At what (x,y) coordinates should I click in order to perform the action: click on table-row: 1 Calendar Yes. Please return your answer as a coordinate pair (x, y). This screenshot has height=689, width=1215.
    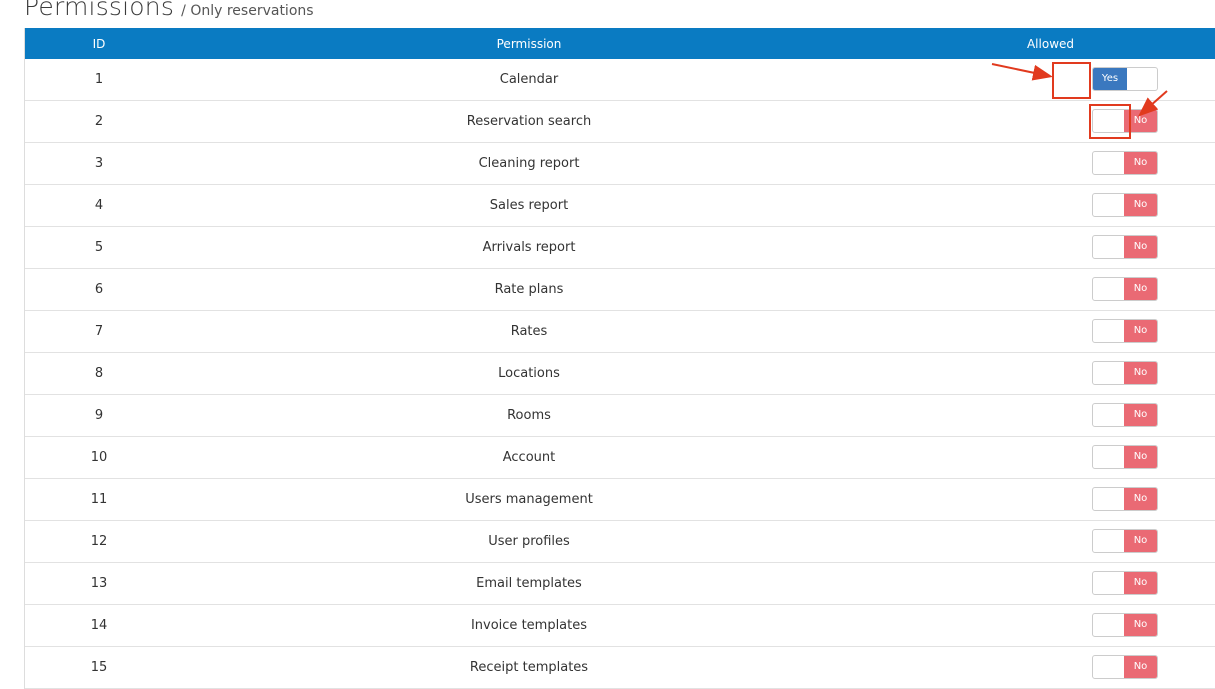
    Looking at the image, I should click on (620, 80).